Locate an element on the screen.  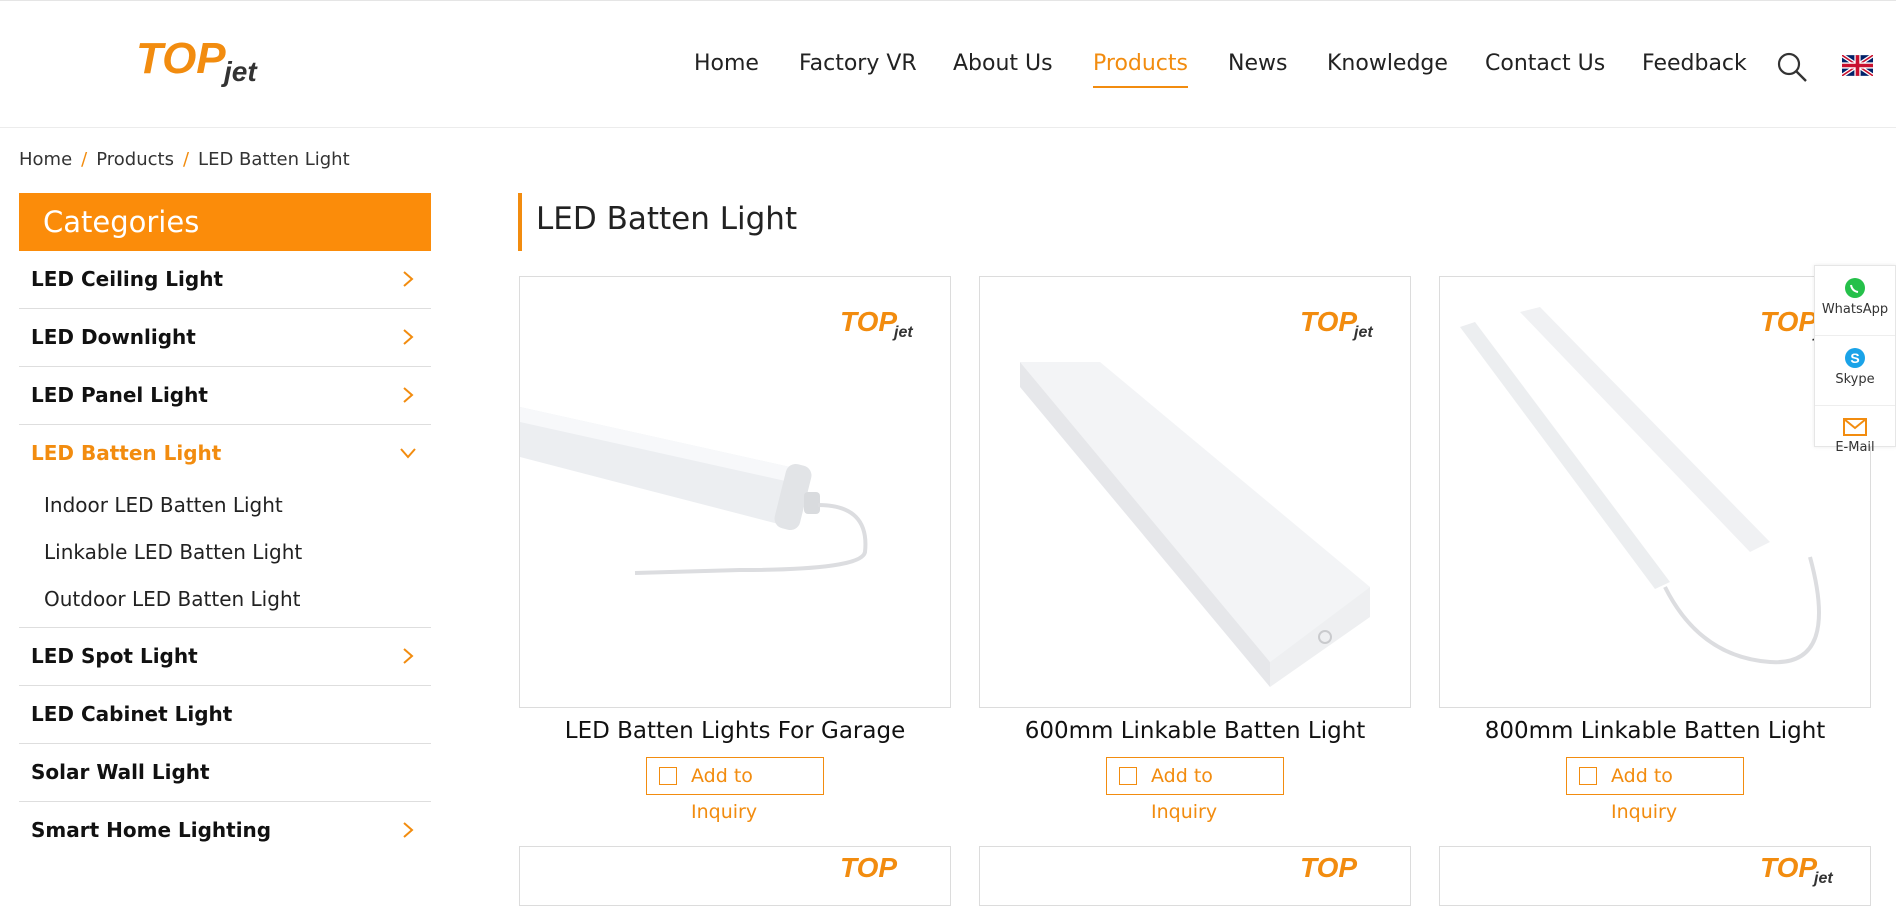
subcategory-outdoor: Outdoor LED Batten Light is located at coordinates (225, 599).